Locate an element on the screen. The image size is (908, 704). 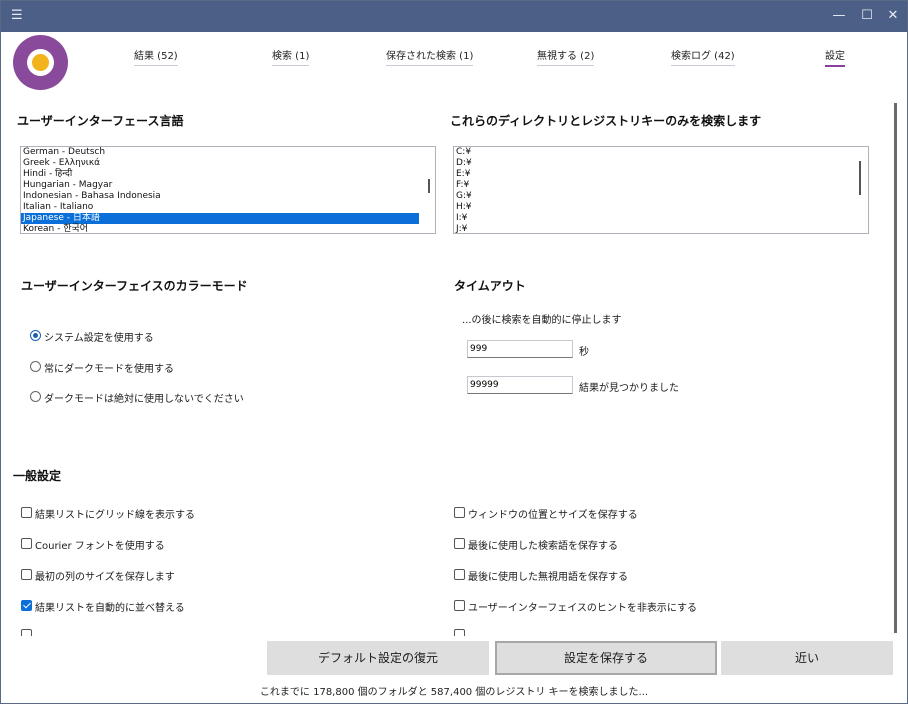
list-item-selected: Japanese - 日本語 is located at coordinates (220, 218).